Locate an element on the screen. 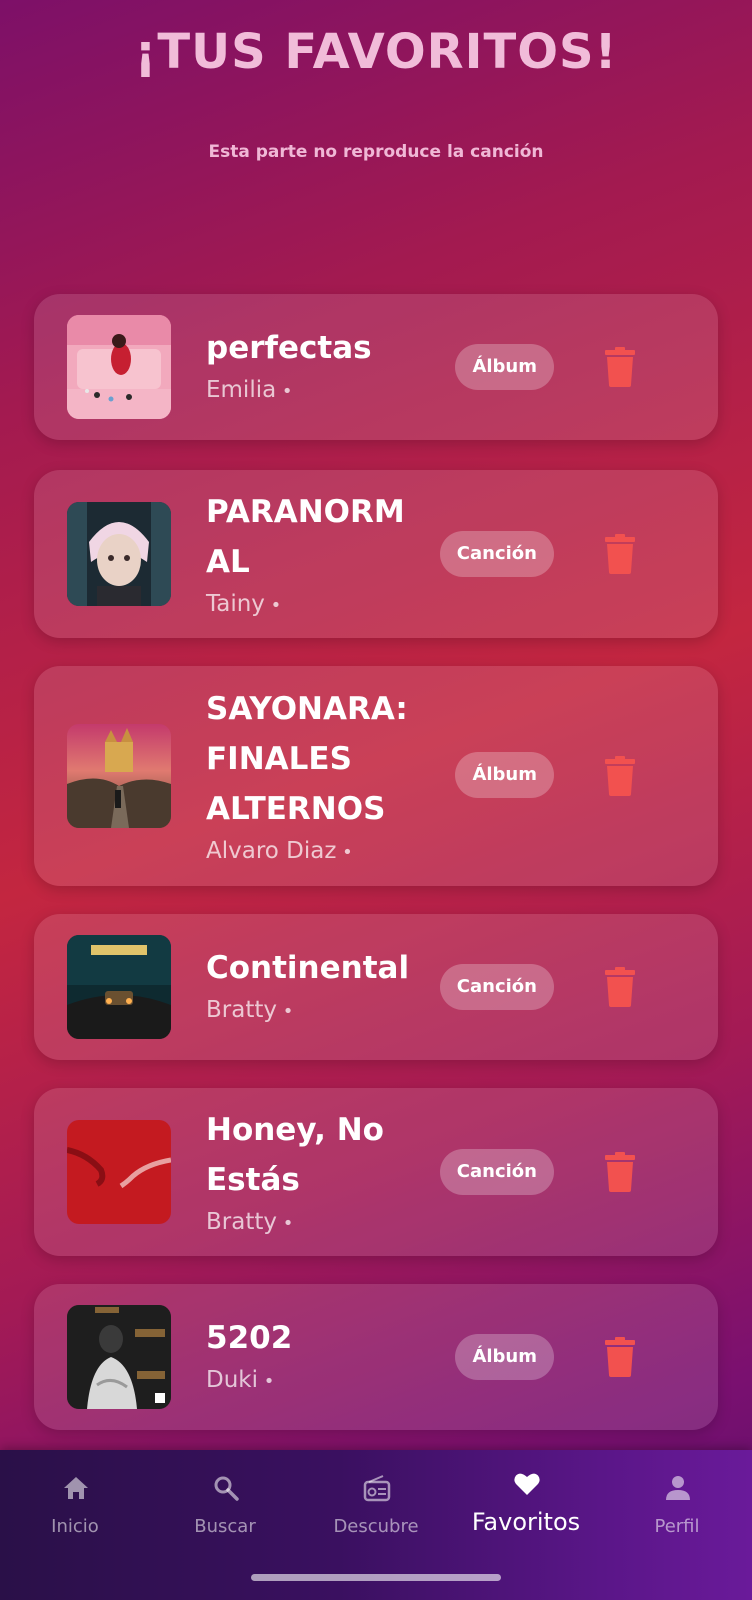 The image size is (752, 1600). page-subtitle: Esta parte no reproduce la canción is located at coordinates (376, 152).